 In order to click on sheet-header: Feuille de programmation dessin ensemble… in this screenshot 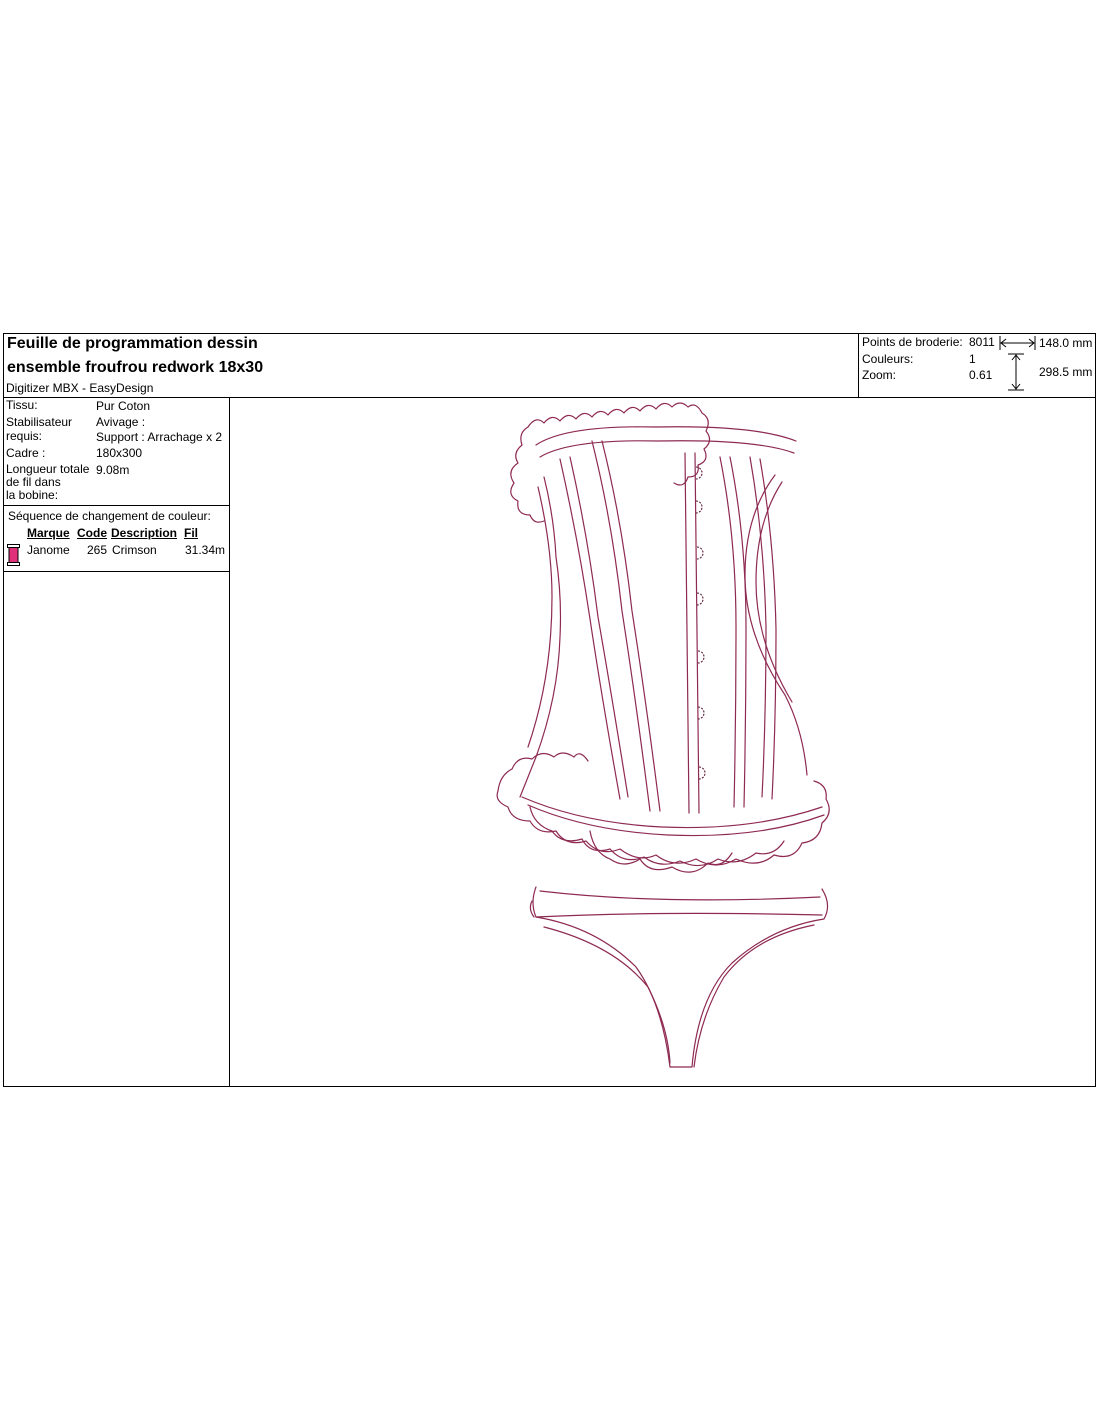, I will do `click(549, 366)`.